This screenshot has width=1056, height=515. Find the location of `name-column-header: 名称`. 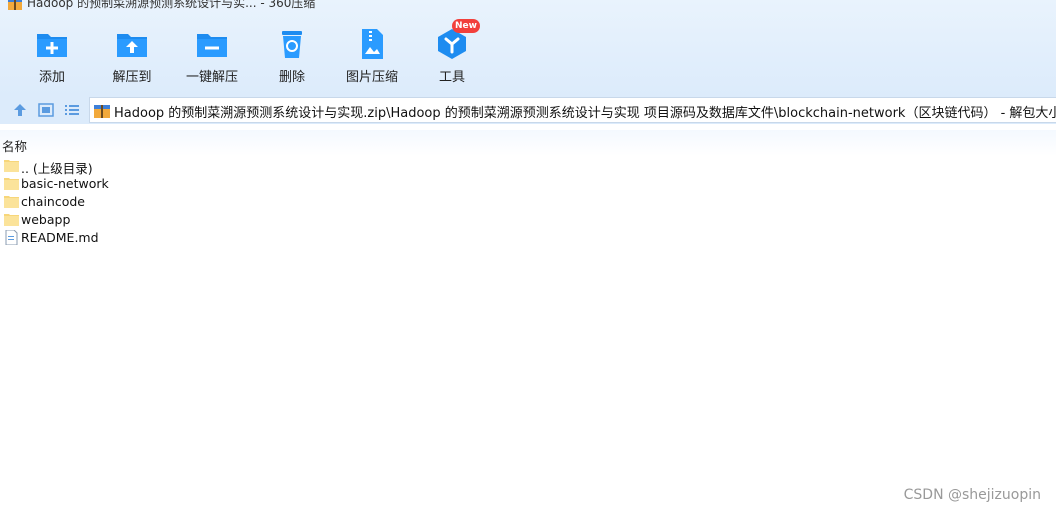

name-column-header: 名称 is located at coordinates (14, 145).